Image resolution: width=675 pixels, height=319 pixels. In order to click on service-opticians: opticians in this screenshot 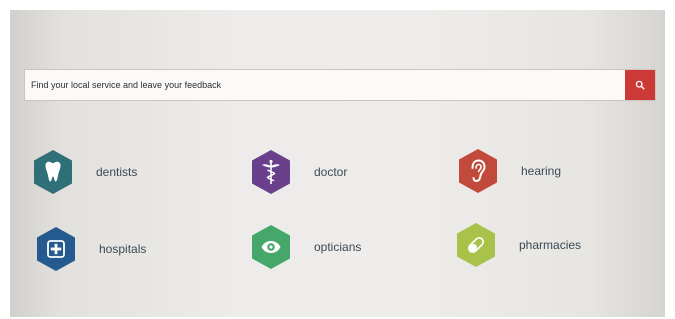, I will do `click(305, 247)`.